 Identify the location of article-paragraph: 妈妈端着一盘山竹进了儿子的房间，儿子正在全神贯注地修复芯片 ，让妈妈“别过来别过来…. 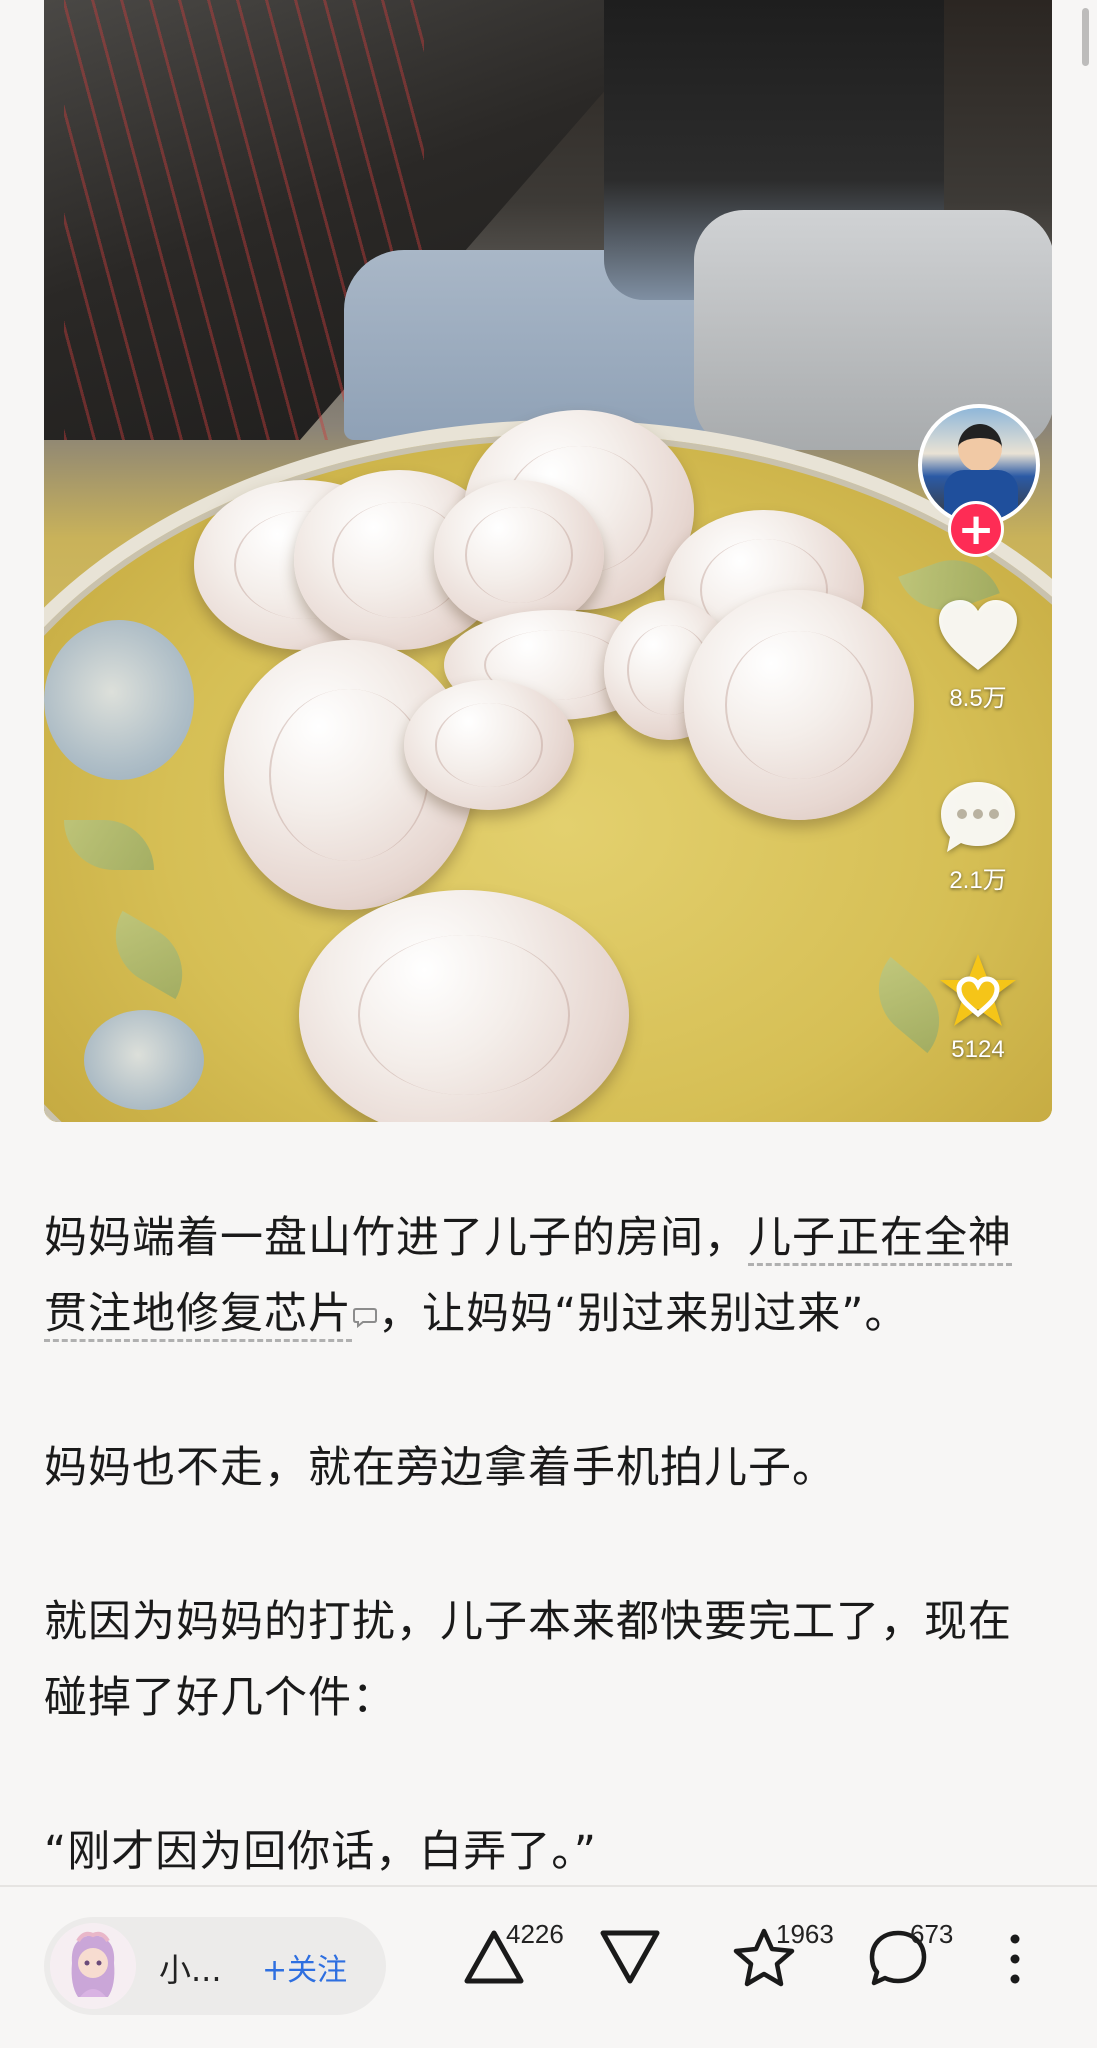
(549, 1276).